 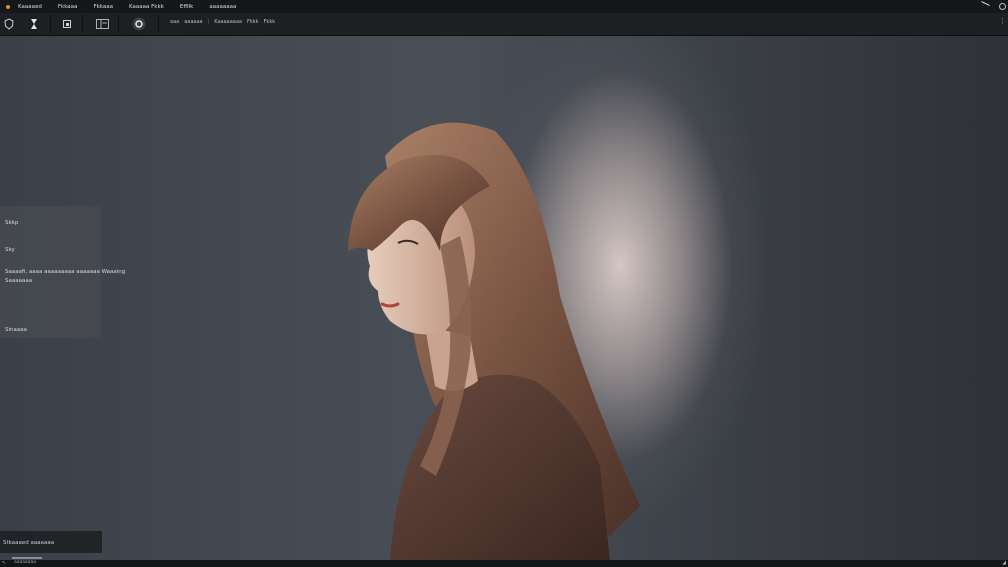 What do you see at coordinates (146, 7) in the screenshot?
I see `menu-item-4: Kaaaaa Fkkk` at bounding box center [146, 7].